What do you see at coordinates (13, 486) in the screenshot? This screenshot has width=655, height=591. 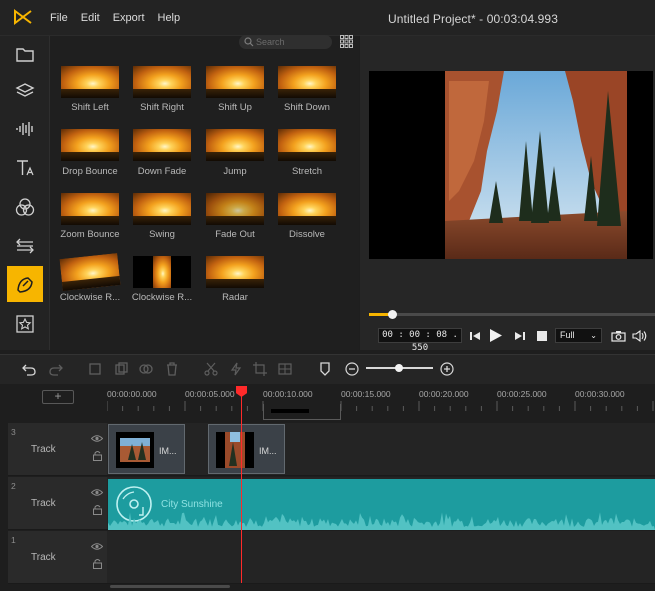 I see `track-number: 2` at bounding box center [13, 486].